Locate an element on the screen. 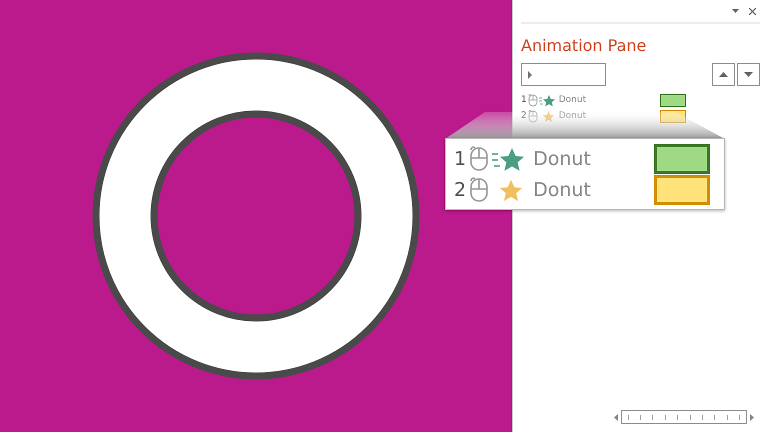 The width and height of the screenshot is (768, 432). timeline-scale is located at coordinates (684, 417).